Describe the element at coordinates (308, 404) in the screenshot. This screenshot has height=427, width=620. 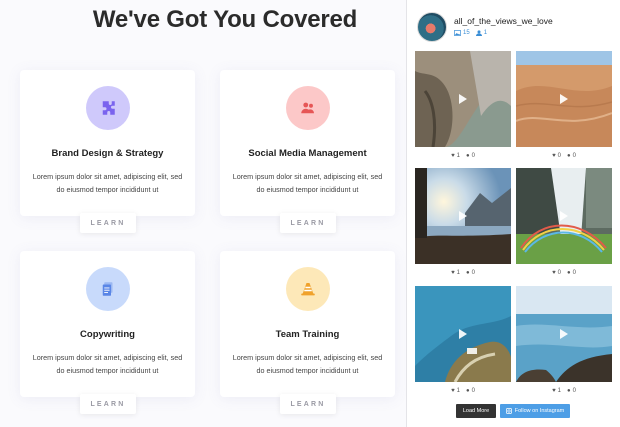
I see `learn-button-training: LEARN` at that location.